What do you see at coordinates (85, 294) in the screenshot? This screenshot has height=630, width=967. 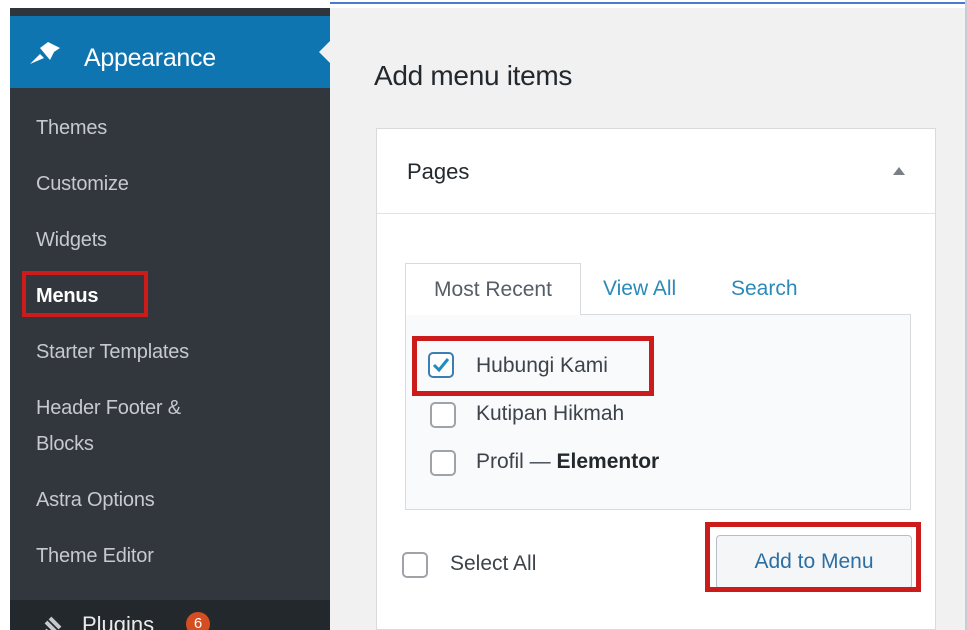 I see `menus-highlight-box` at bounding box center [85, 294].